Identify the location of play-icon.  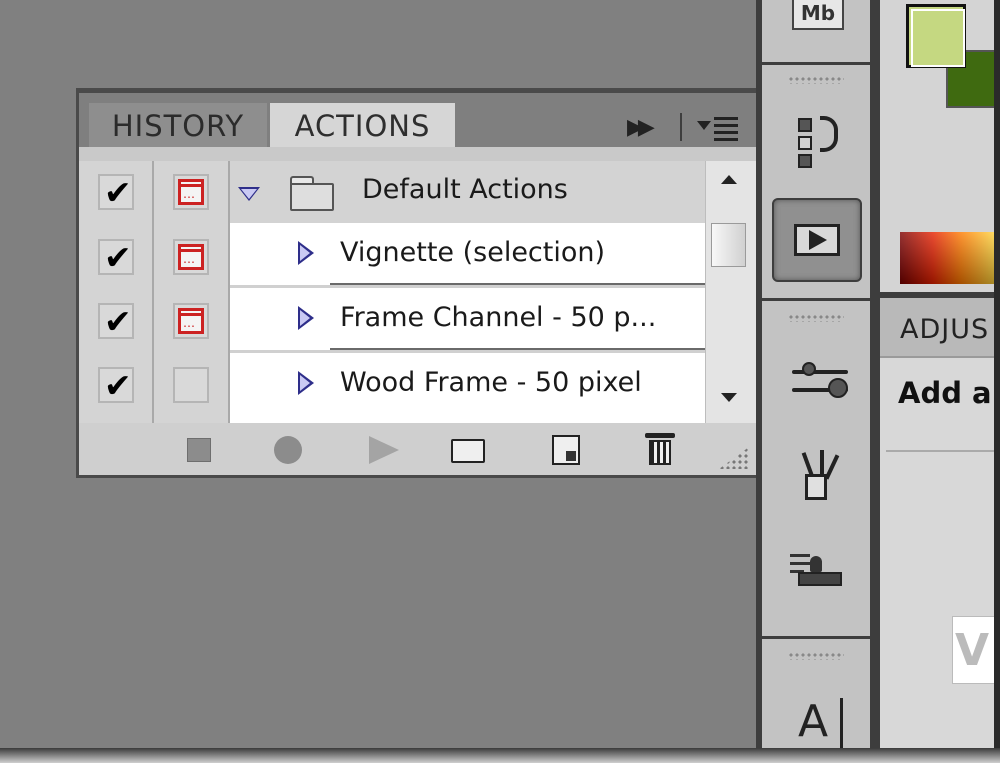
(384, 450).